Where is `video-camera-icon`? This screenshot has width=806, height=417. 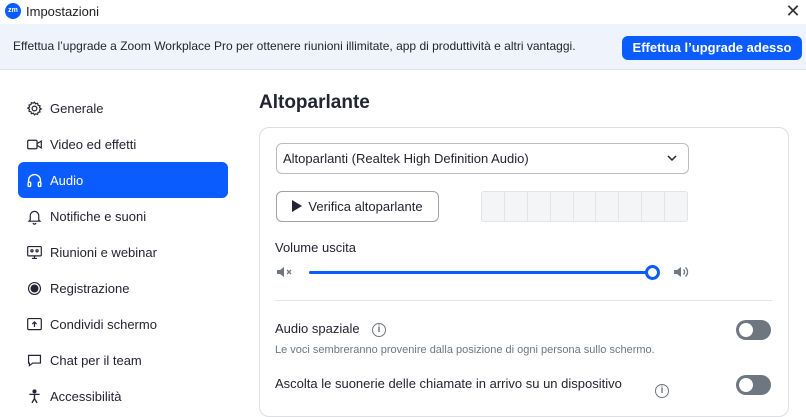 video-camera-icon is located at coordinates (34, 144).